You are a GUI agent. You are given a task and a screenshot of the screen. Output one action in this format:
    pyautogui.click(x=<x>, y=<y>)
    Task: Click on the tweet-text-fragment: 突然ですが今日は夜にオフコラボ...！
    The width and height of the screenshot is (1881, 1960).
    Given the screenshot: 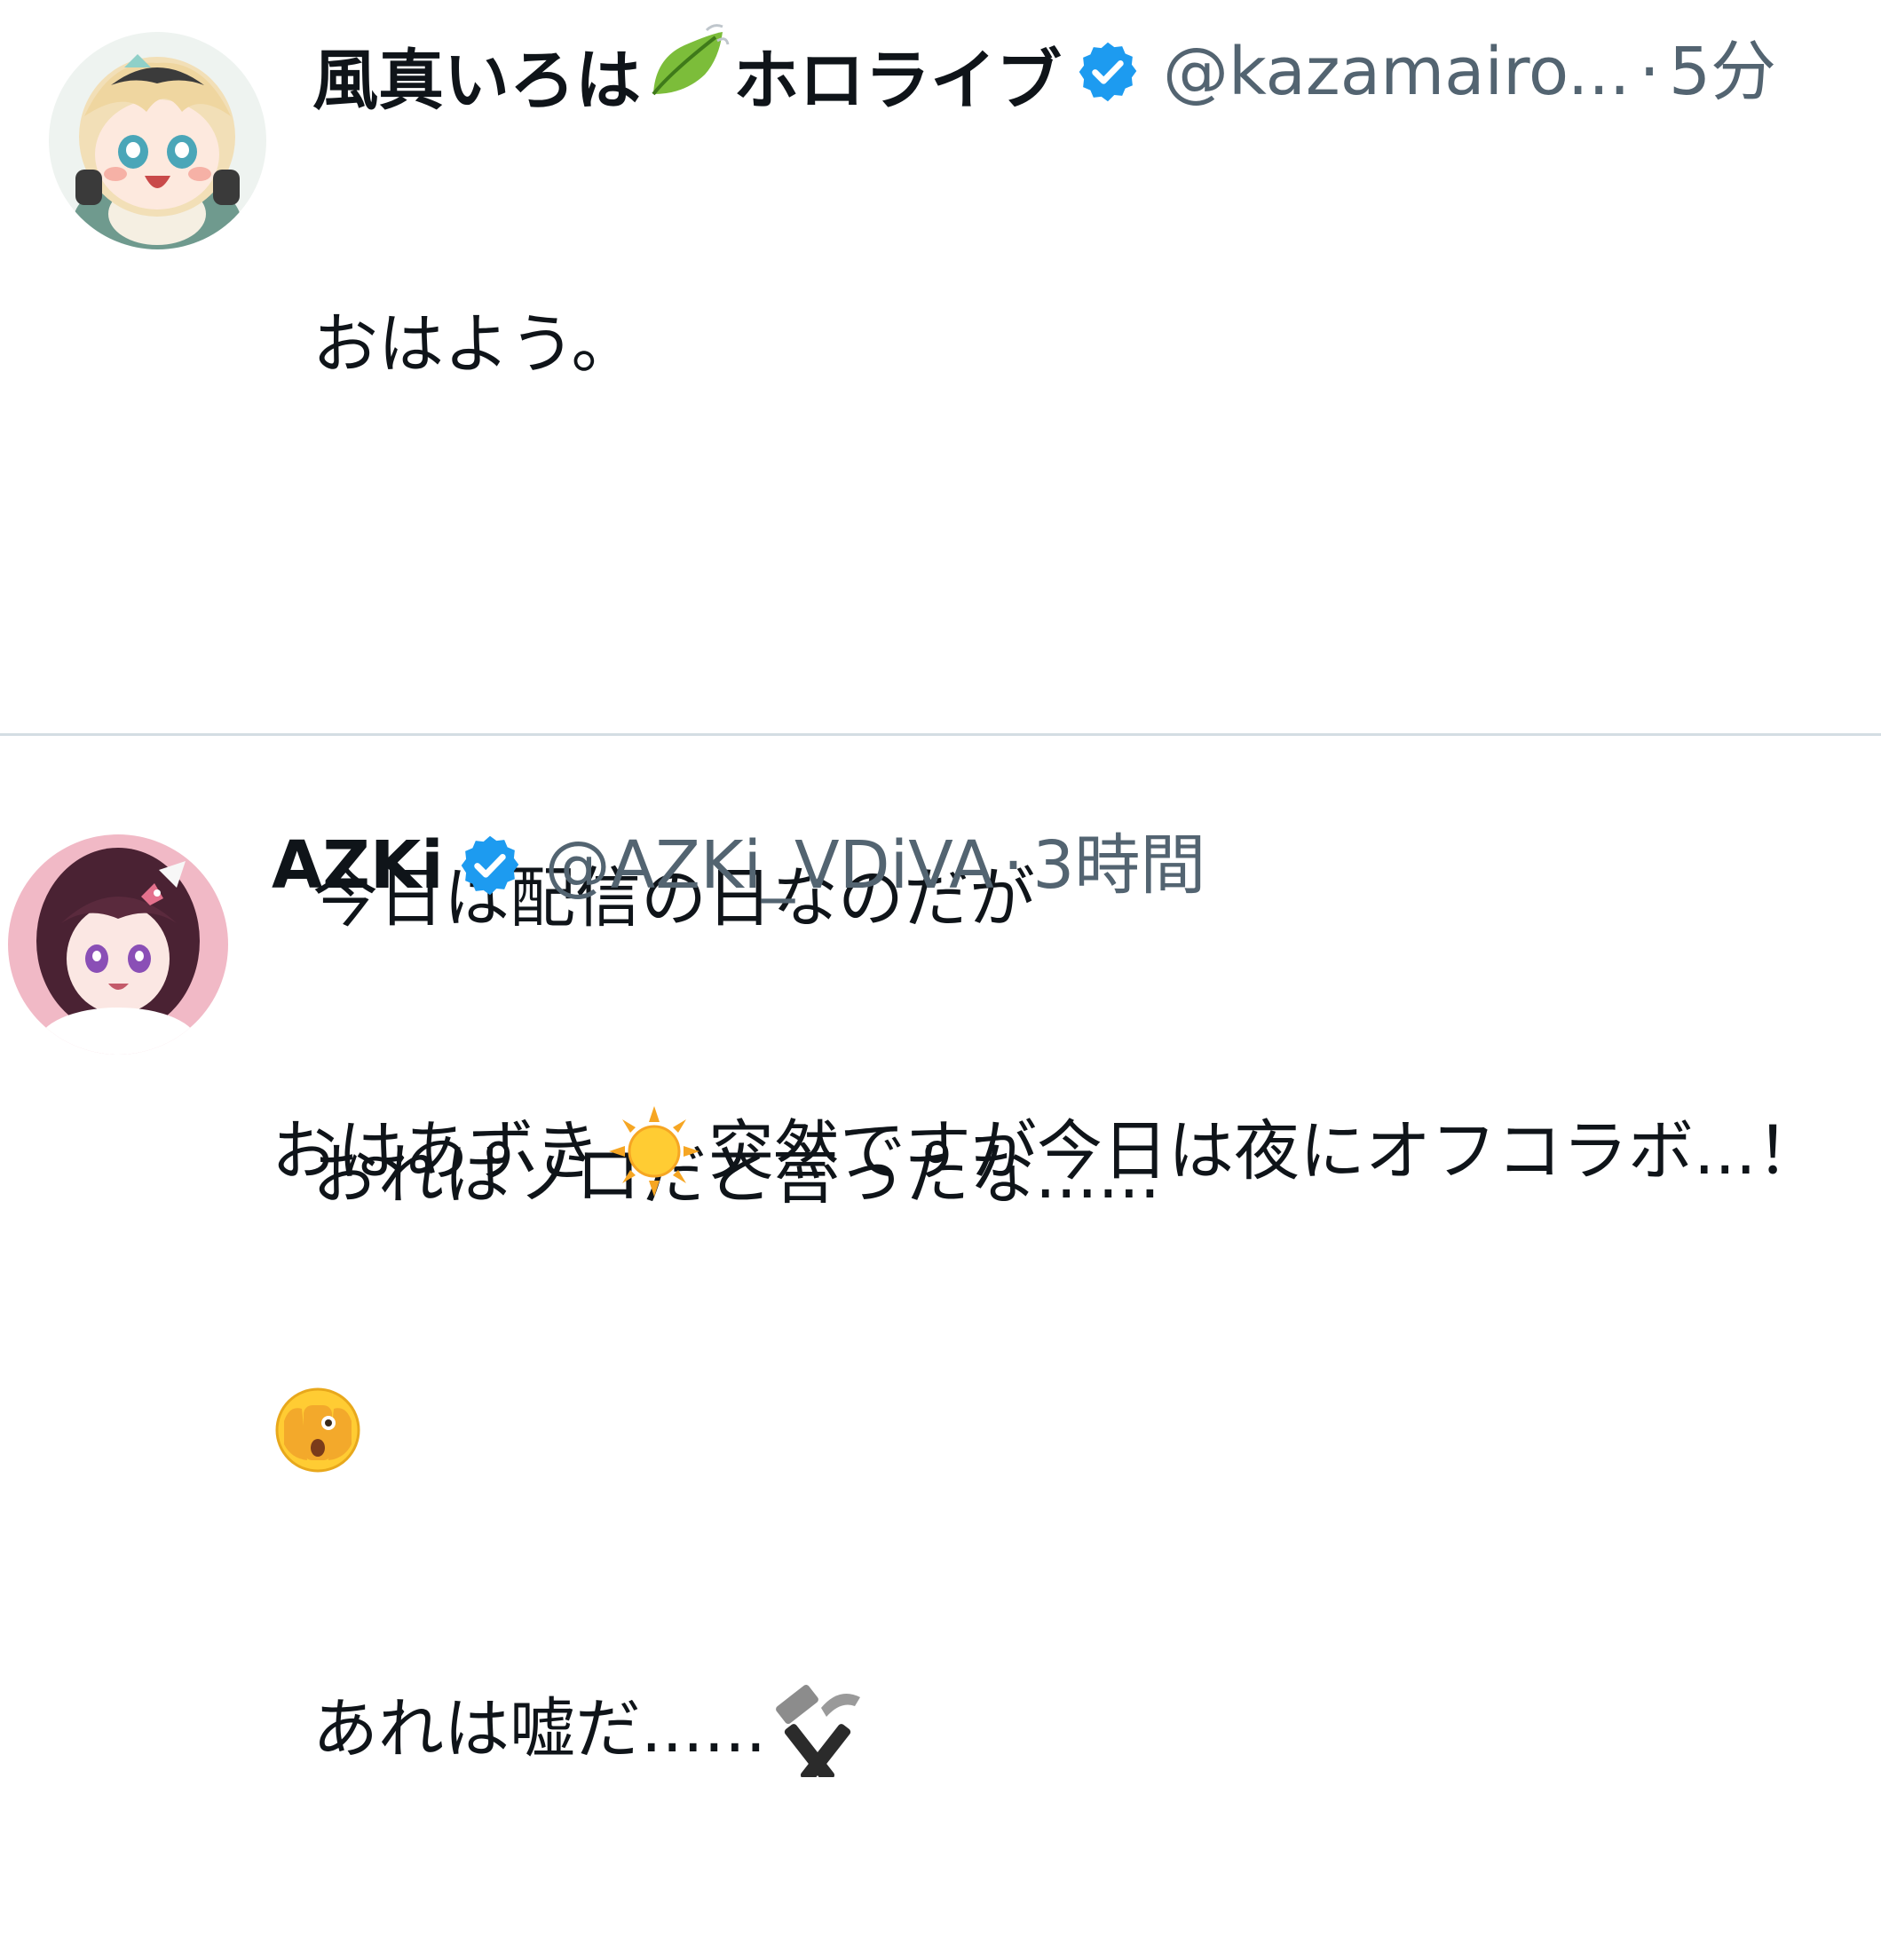 What is the action you would take?
    pyautogui.click(x=1265, y=1151)
    